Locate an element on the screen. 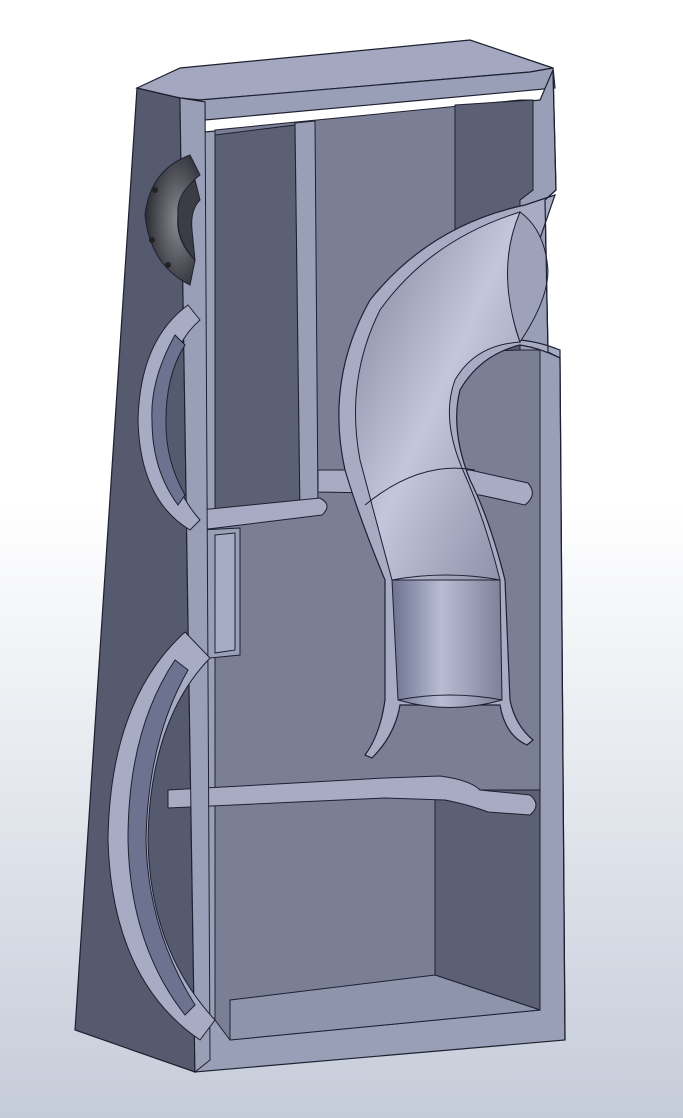 This screenshot has width=683, height=1118. middle-step-face is located at coordinates (225, 593).